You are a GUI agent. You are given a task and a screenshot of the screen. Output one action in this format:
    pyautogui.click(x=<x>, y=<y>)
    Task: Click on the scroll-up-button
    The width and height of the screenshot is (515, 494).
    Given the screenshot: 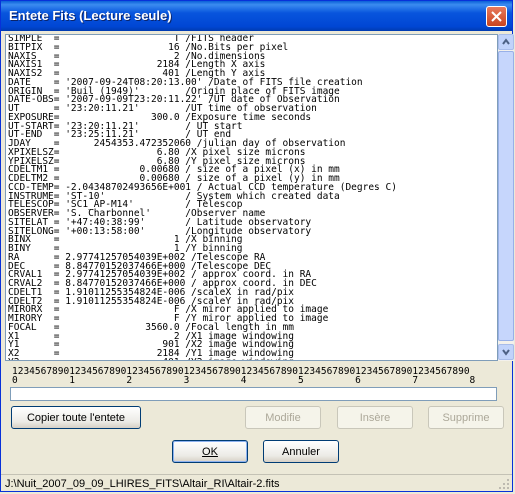 What is the action you would take?
    pyautogui.click(x=506, y=42)
    